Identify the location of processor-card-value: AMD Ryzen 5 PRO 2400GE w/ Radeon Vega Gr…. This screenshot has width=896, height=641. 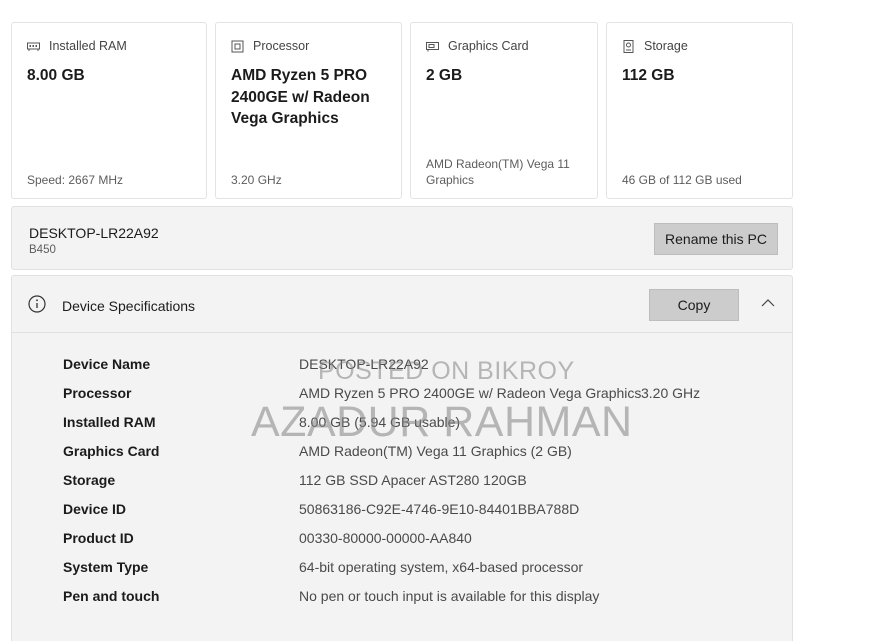
(300, 97).